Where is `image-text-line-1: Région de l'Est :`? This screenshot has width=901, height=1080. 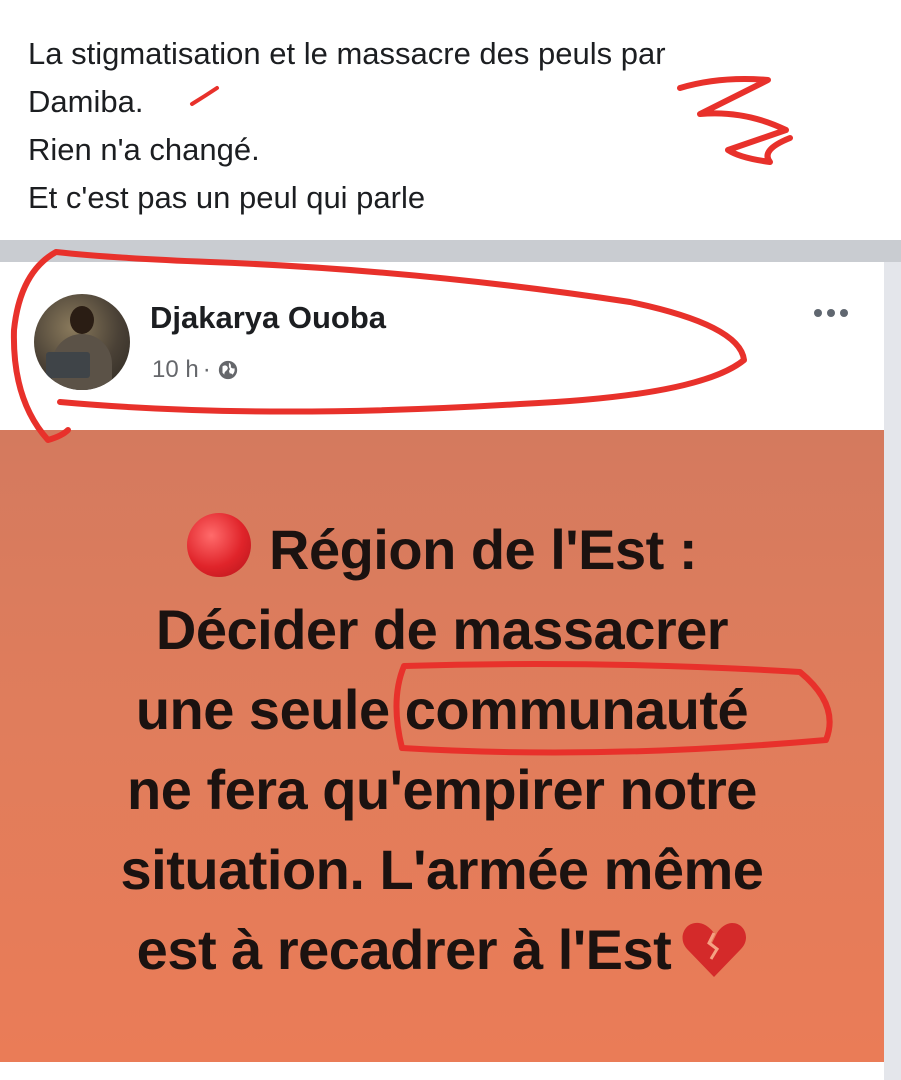 image-text-line-1: Région de l'Est : is located at coordinates (442, 550).